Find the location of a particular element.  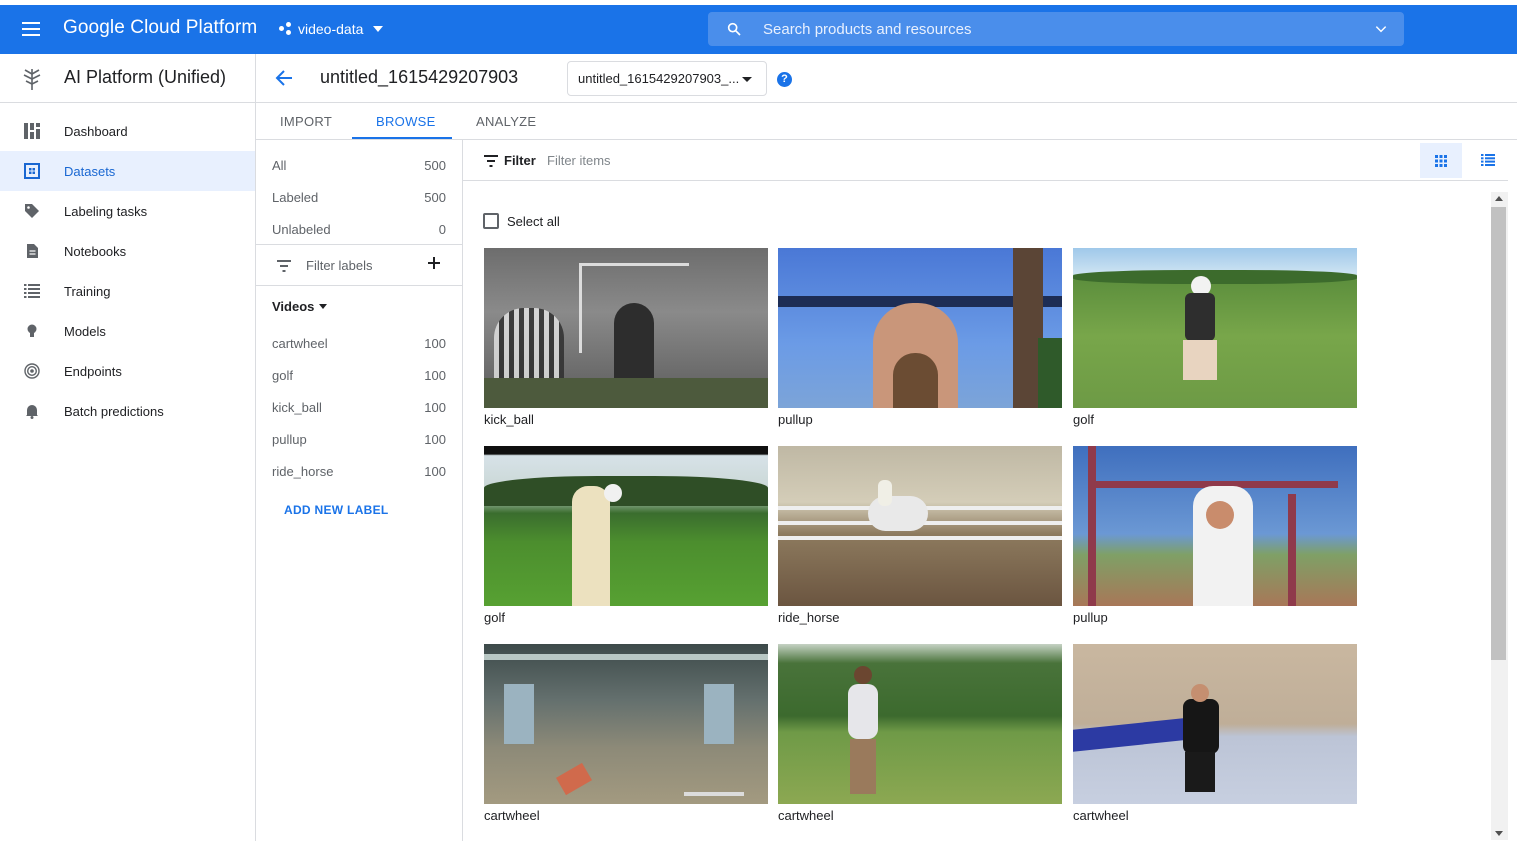

scrollbar-thumb is located at coordinates (1498, 433).